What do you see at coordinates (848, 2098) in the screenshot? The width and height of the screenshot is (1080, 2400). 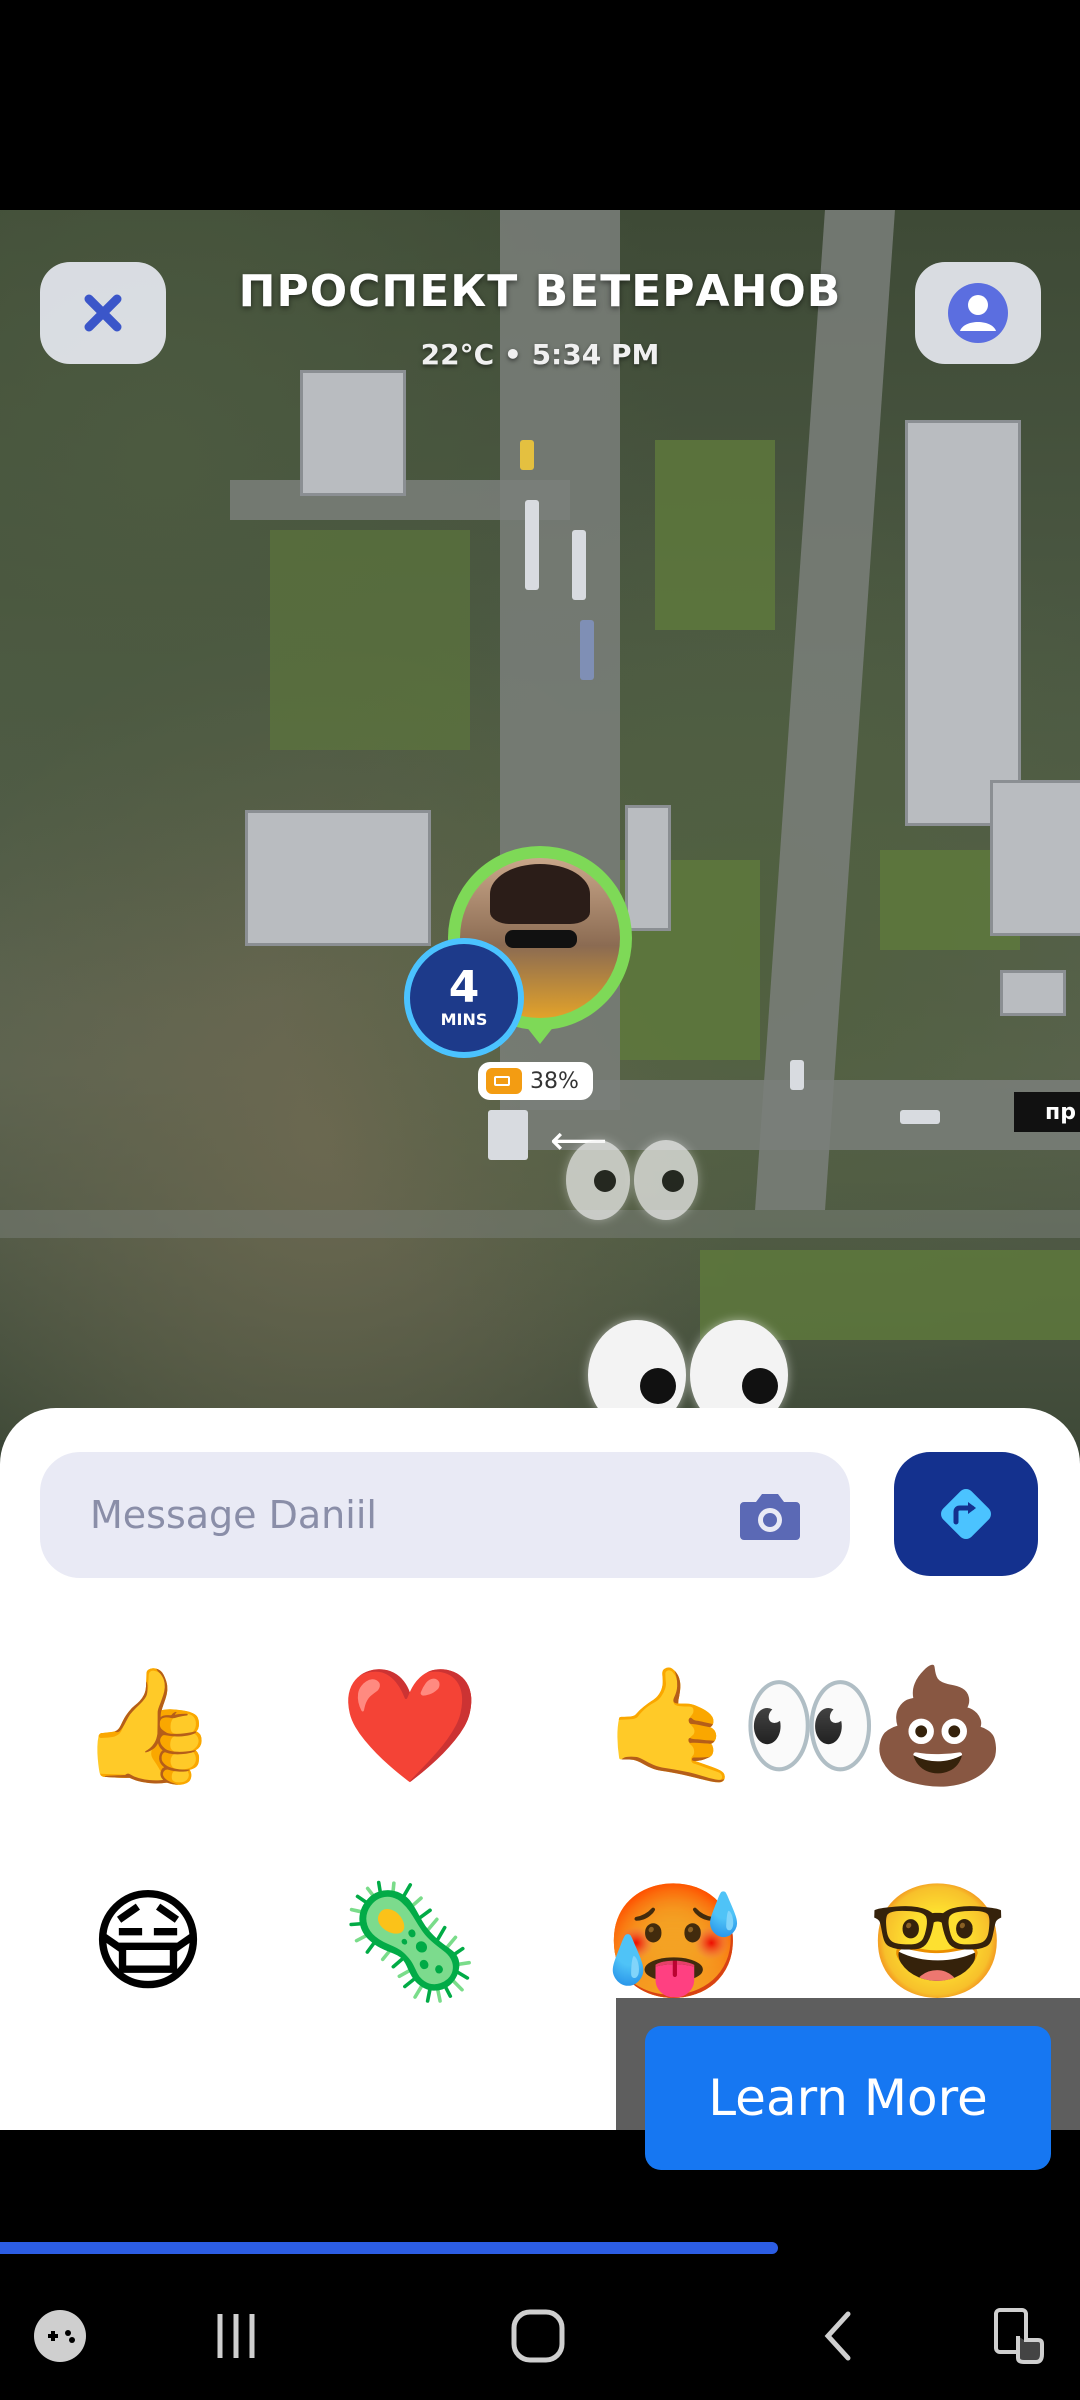 I see `learn-more-button: Learn More` at bounding box center [848, 2098].